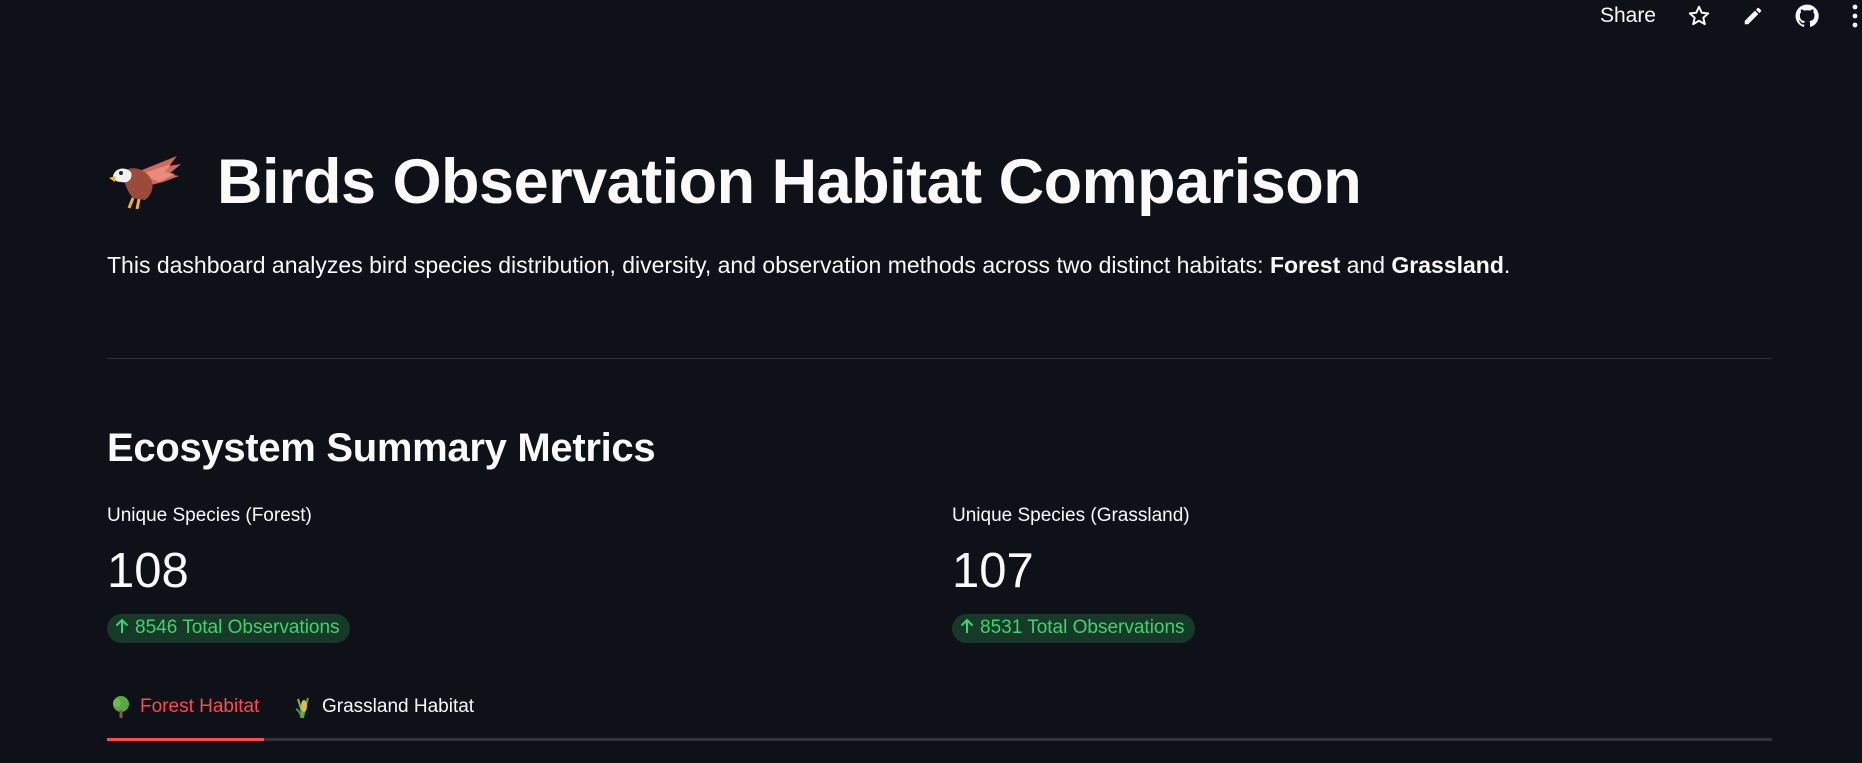 This screenshot has width=1862, height=763. I want to click on tab-forest-habitat: Forest Habitat, so click(184, 707).